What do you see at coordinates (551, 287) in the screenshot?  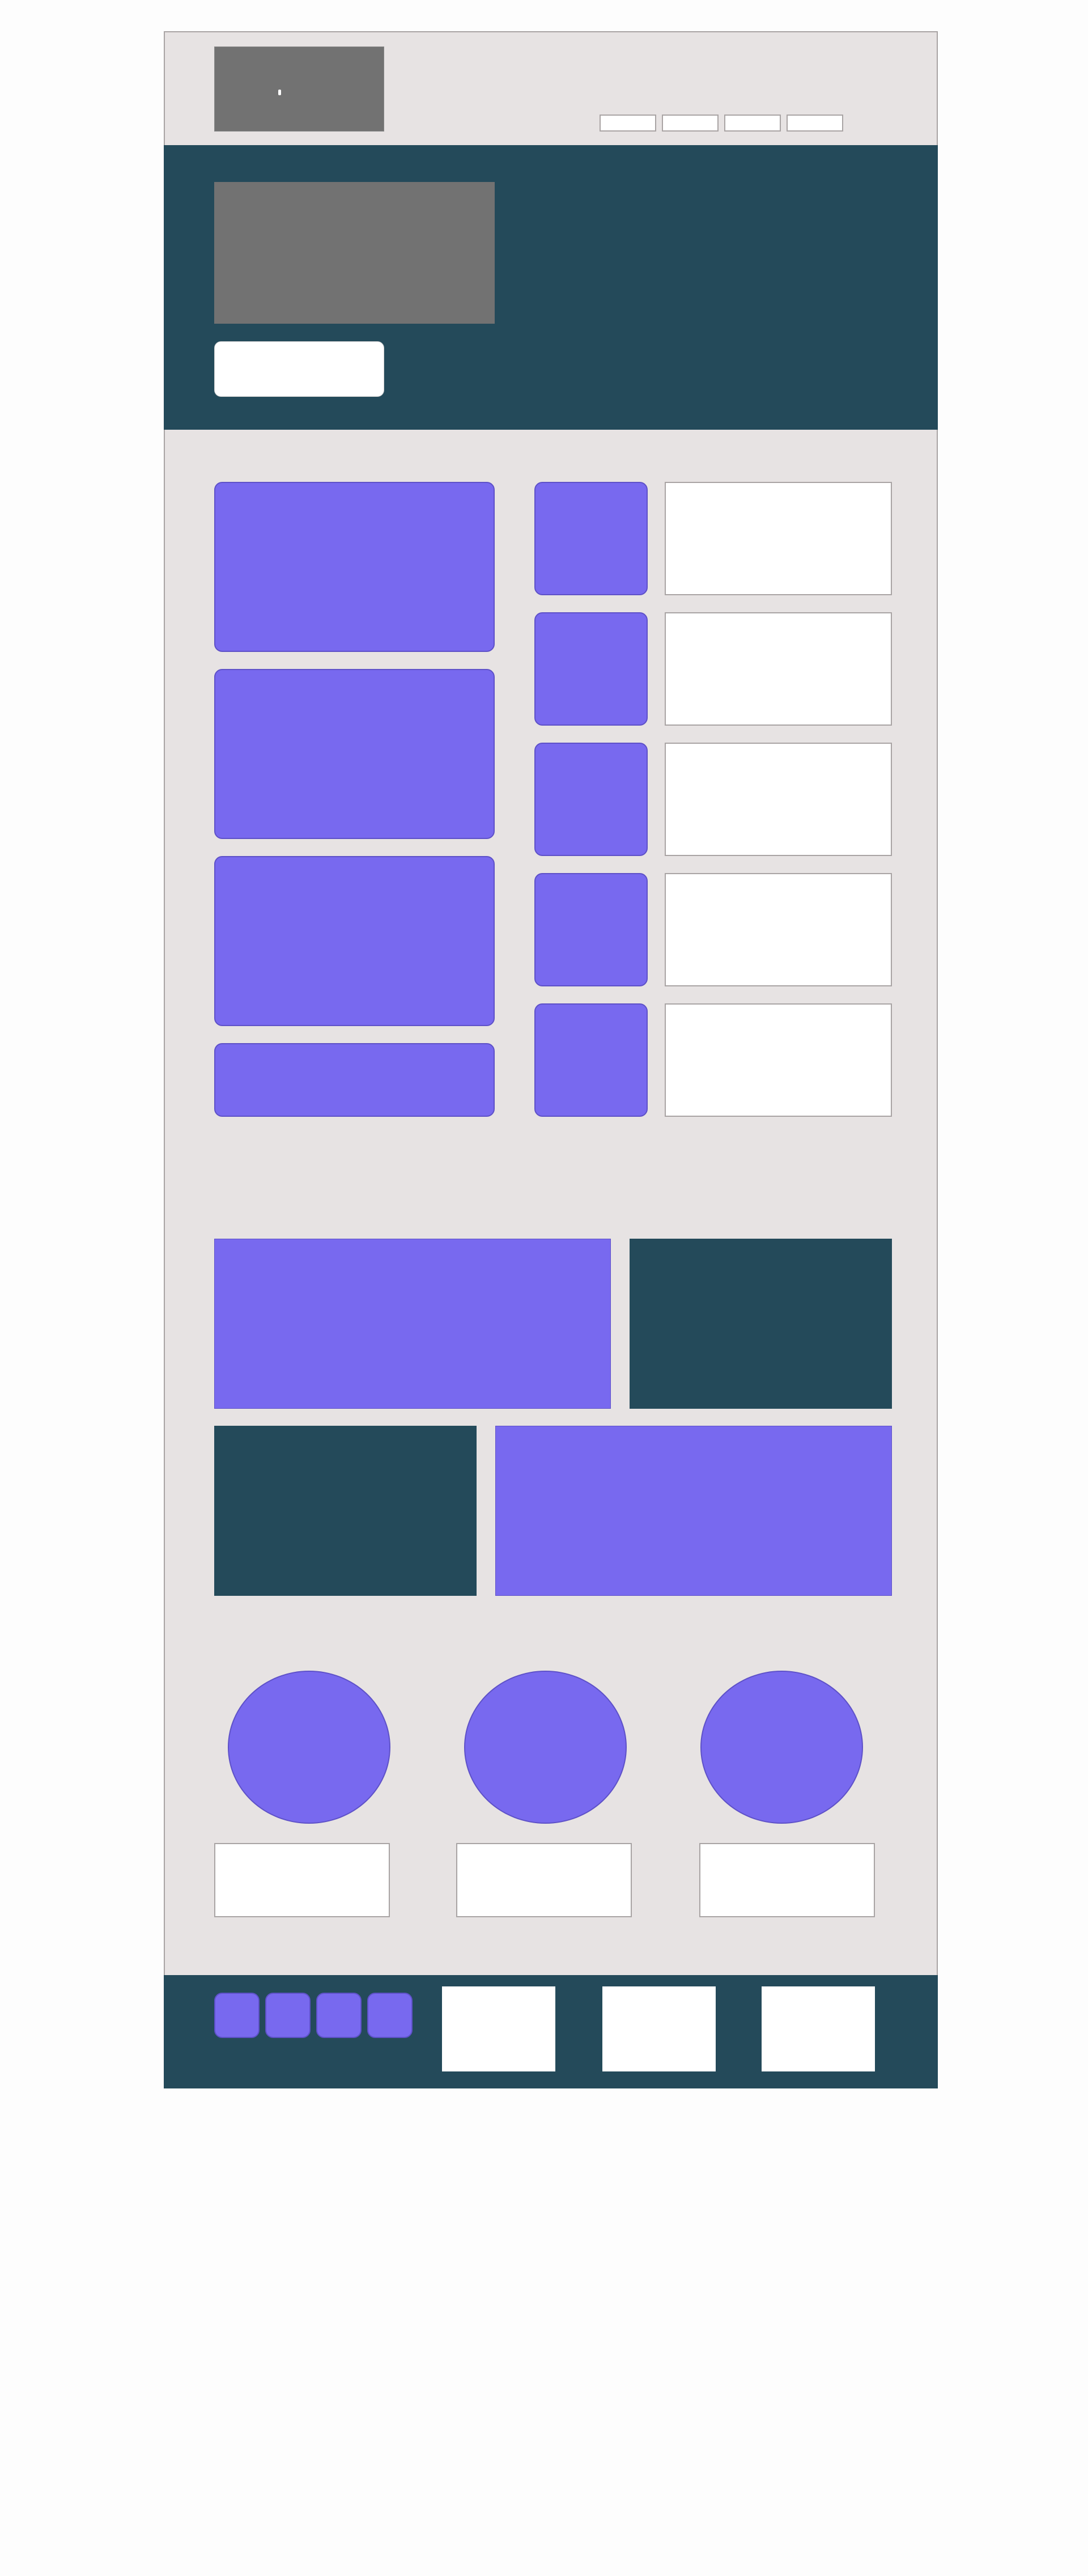 I see `hero-section` at bounding box center [551, 287].